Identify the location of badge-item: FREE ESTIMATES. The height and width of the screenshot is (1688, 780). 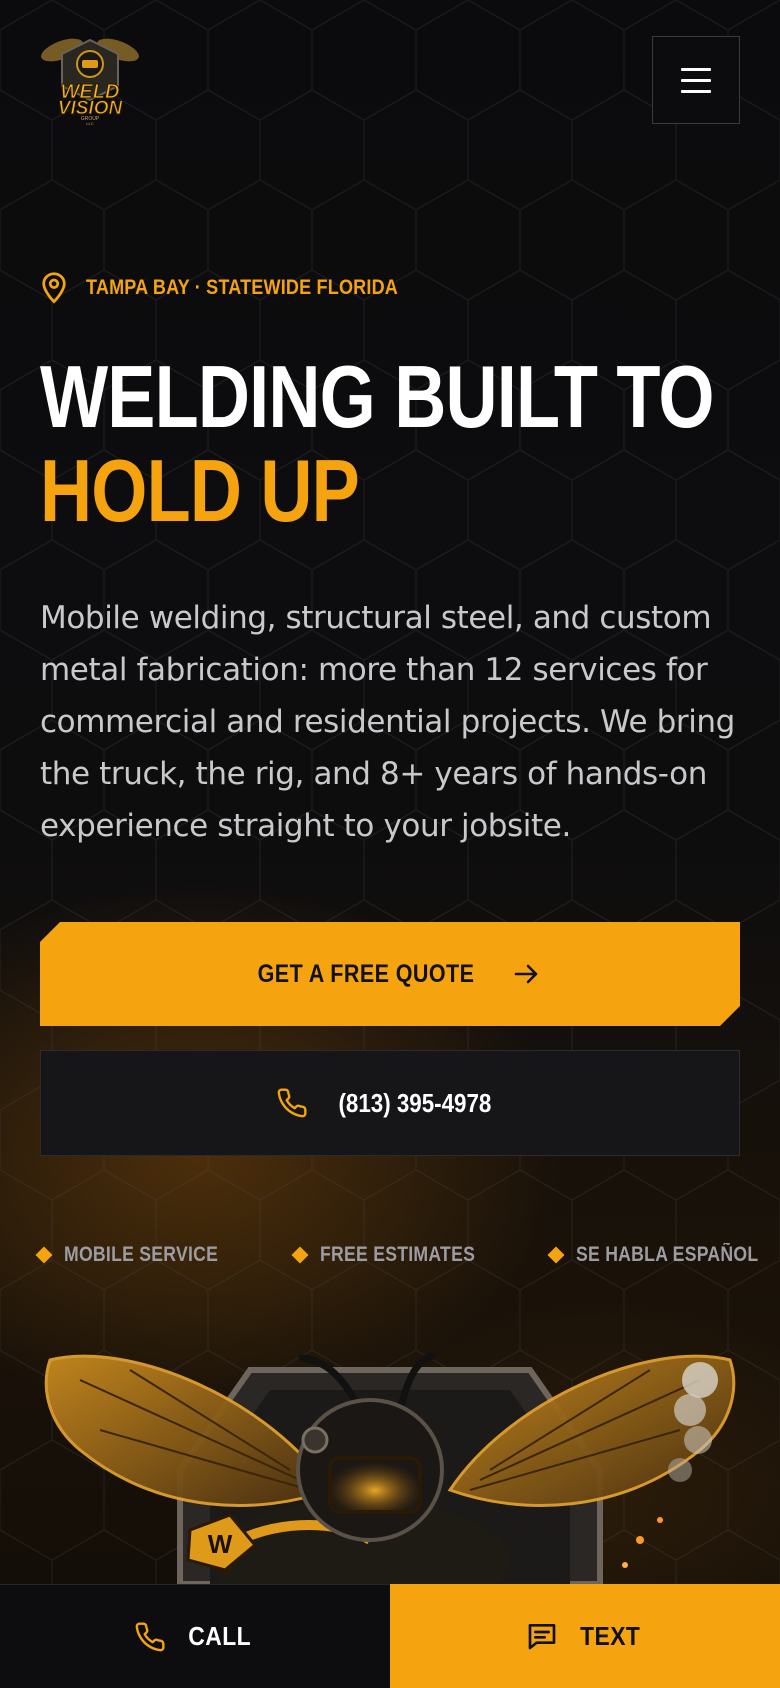
(398, 1255).